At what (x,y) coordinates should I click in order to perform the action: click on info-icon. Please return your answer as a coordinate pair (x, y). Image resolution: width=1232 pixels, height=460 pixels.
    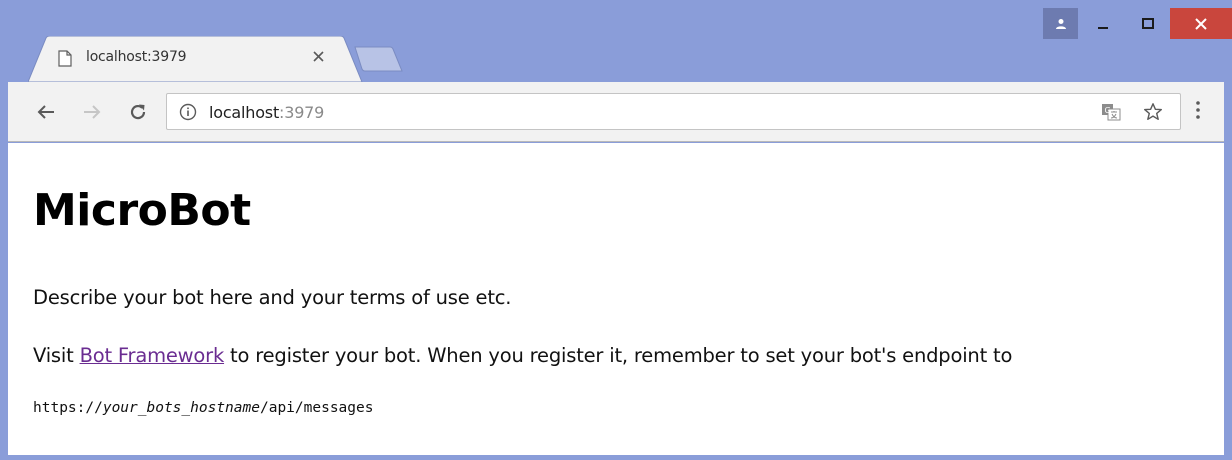
    Looking at the image, I should click on (188, 112).